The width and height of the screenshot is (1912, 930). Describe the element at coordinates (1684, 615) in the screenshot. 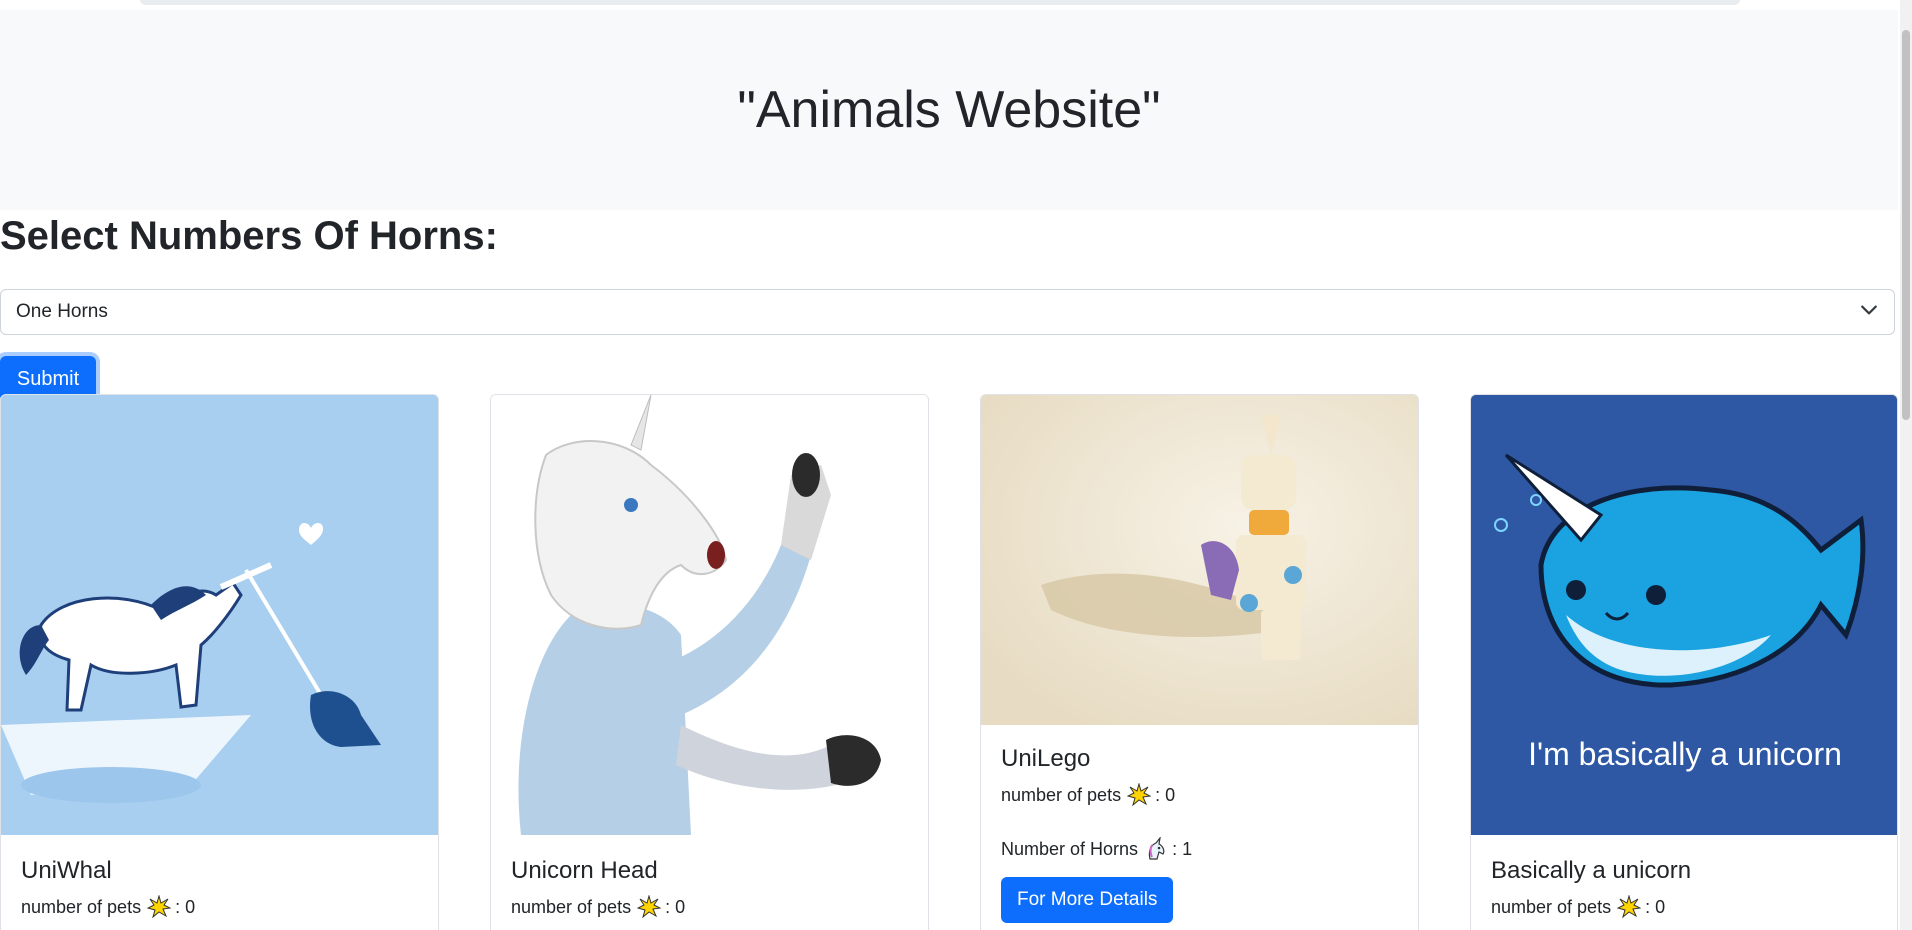

I see `card-image-basically-a-unicorn: I'm basically a unicorn` at that location.